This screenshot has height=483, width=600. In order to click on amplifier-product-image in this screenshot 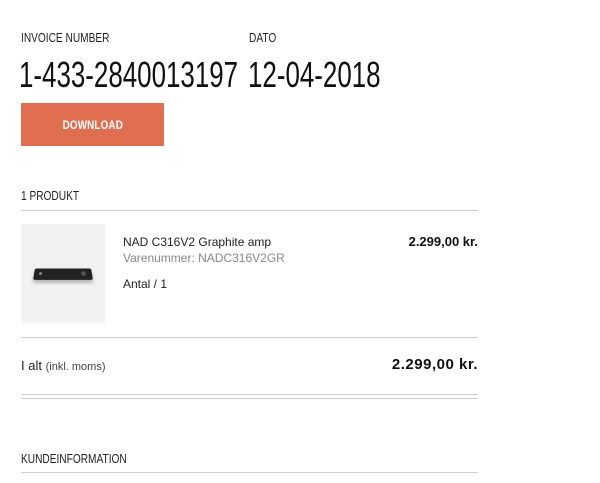, I will do `click(63, 273)`.